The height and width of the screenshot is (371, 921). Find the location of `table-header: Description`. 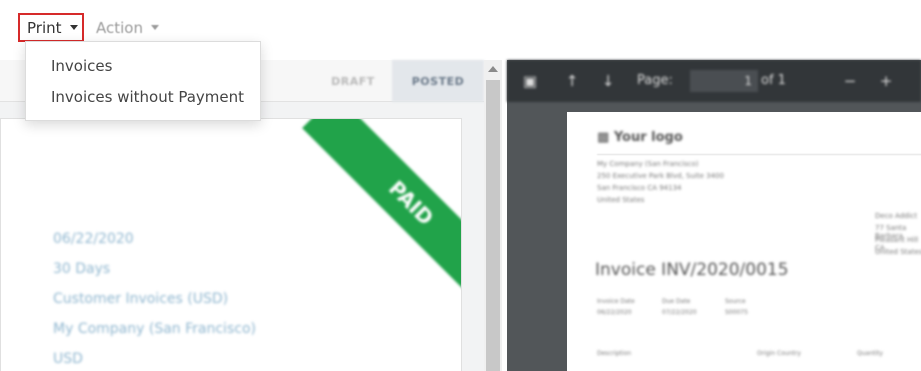

table-header: Description is located at coordinates (614, 353).